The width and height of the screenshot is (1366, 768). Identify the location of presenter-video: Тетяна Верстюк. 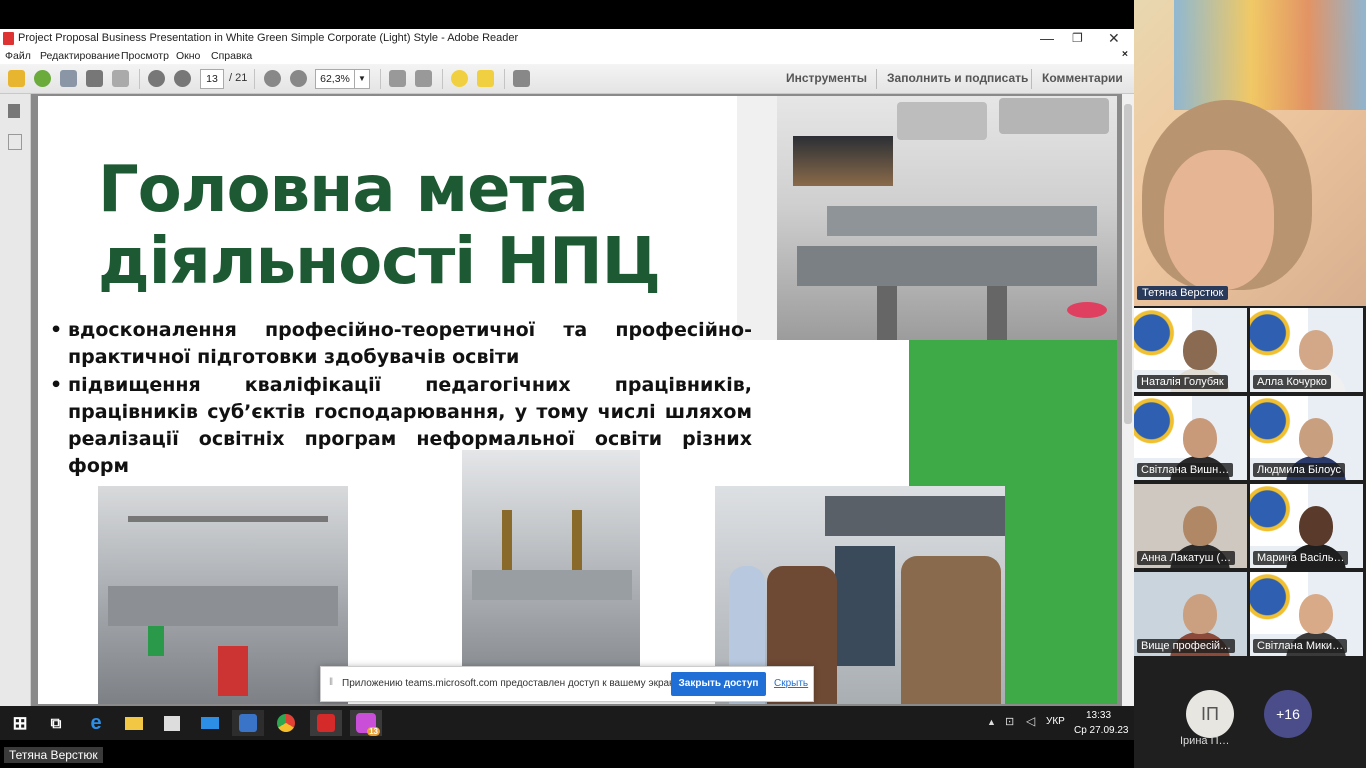
(1250, 153).